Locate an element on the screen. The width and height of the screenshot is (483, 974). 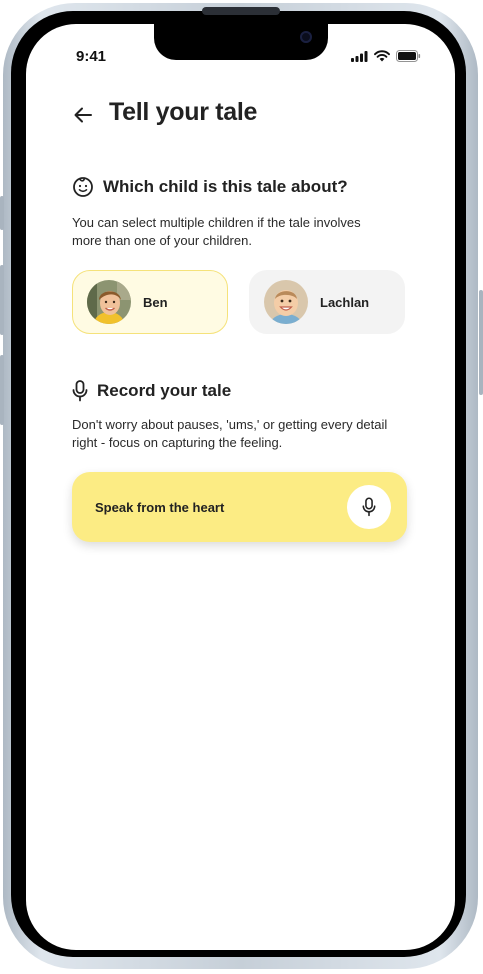
volume-up-button is located at coordinates (2, 300).